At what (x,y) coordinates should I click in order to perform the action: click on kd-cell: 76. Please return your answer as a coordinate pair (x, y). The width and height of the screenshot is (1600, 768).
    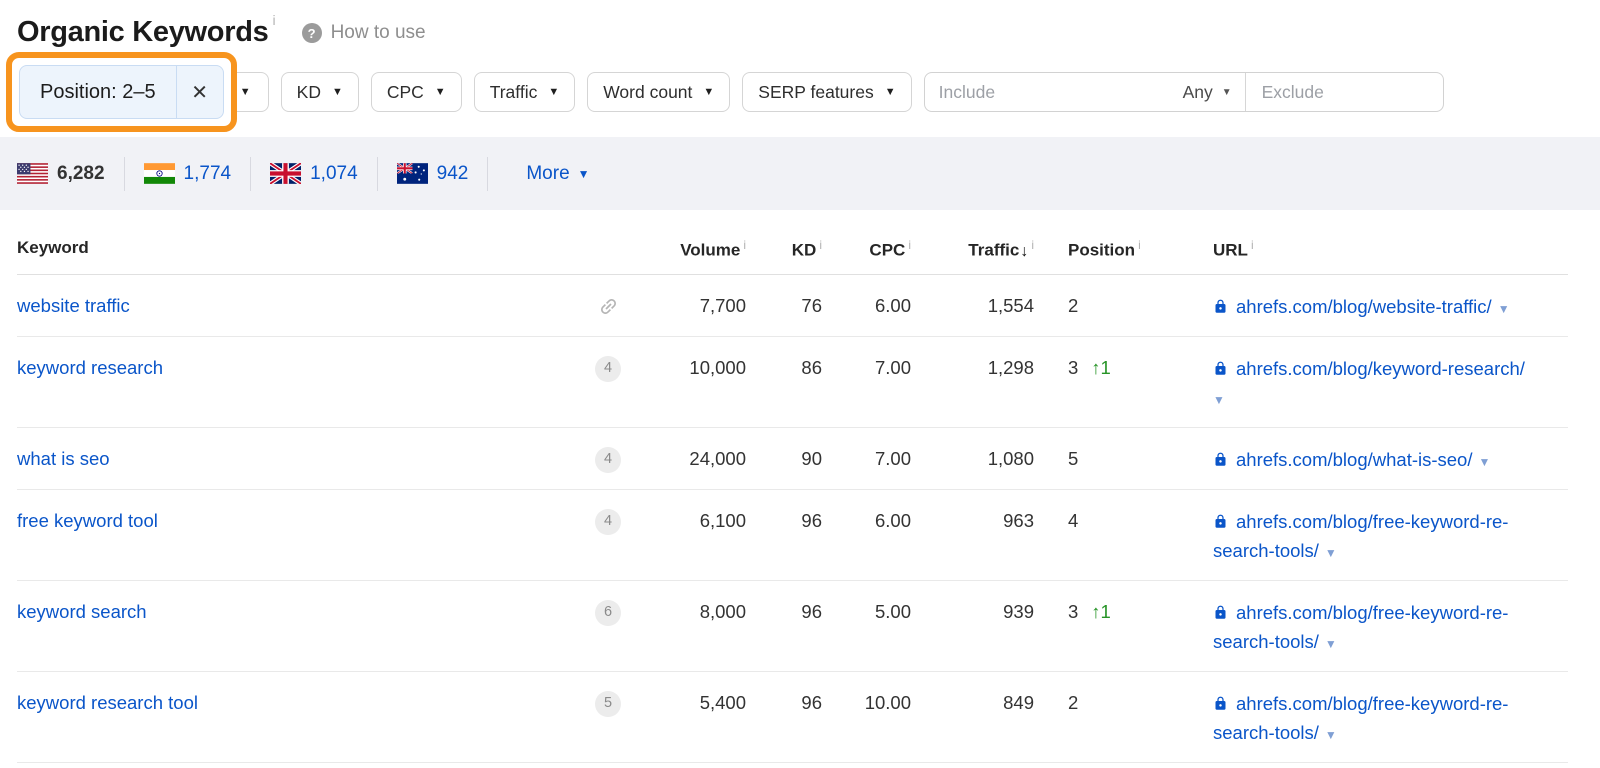
    Looking at the image, I should click on (811, 305).